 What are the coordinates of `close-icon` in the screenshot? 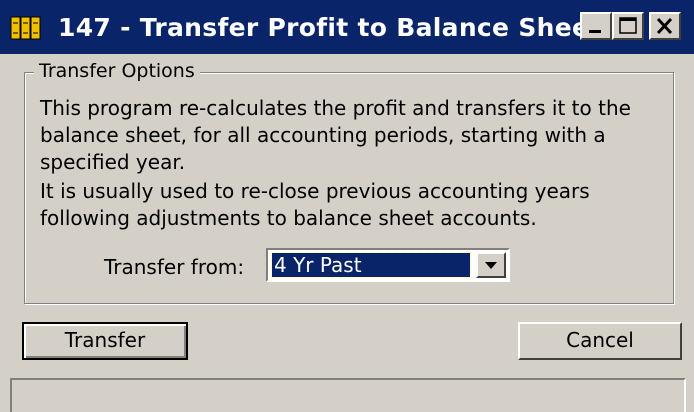 It's located at (664, 26).